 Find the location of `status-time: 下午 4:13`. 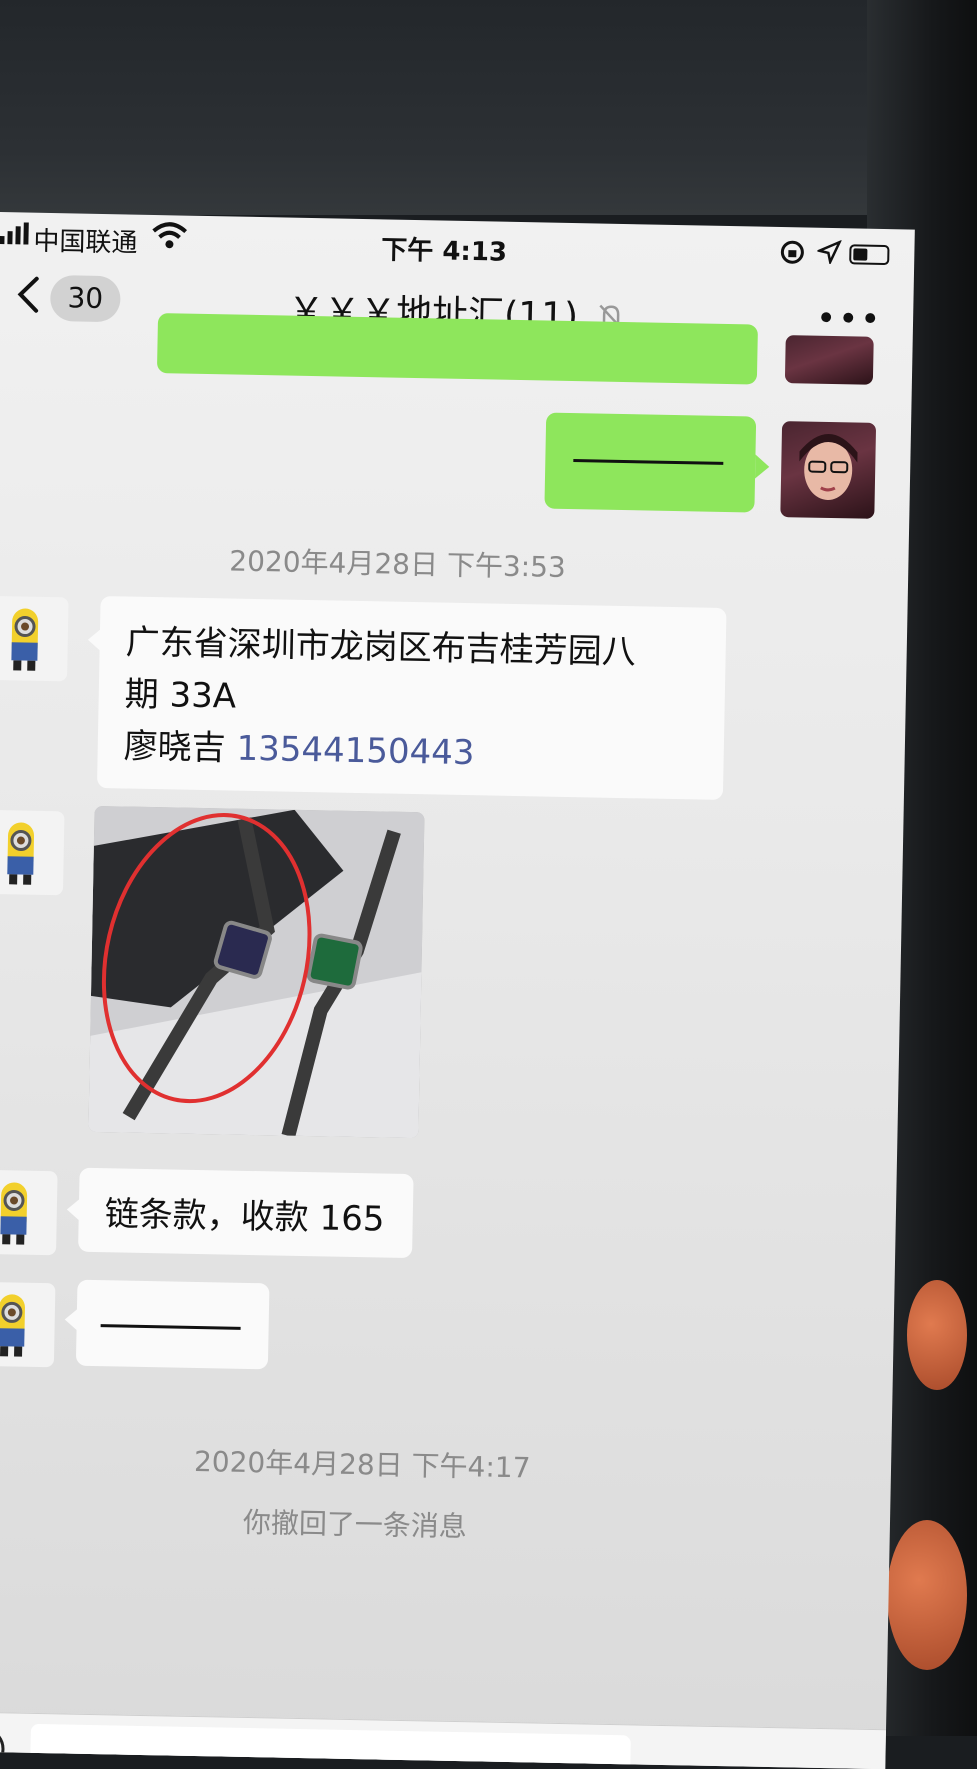

status-time: 下午 4:13 is located at coordinates (444, 248).